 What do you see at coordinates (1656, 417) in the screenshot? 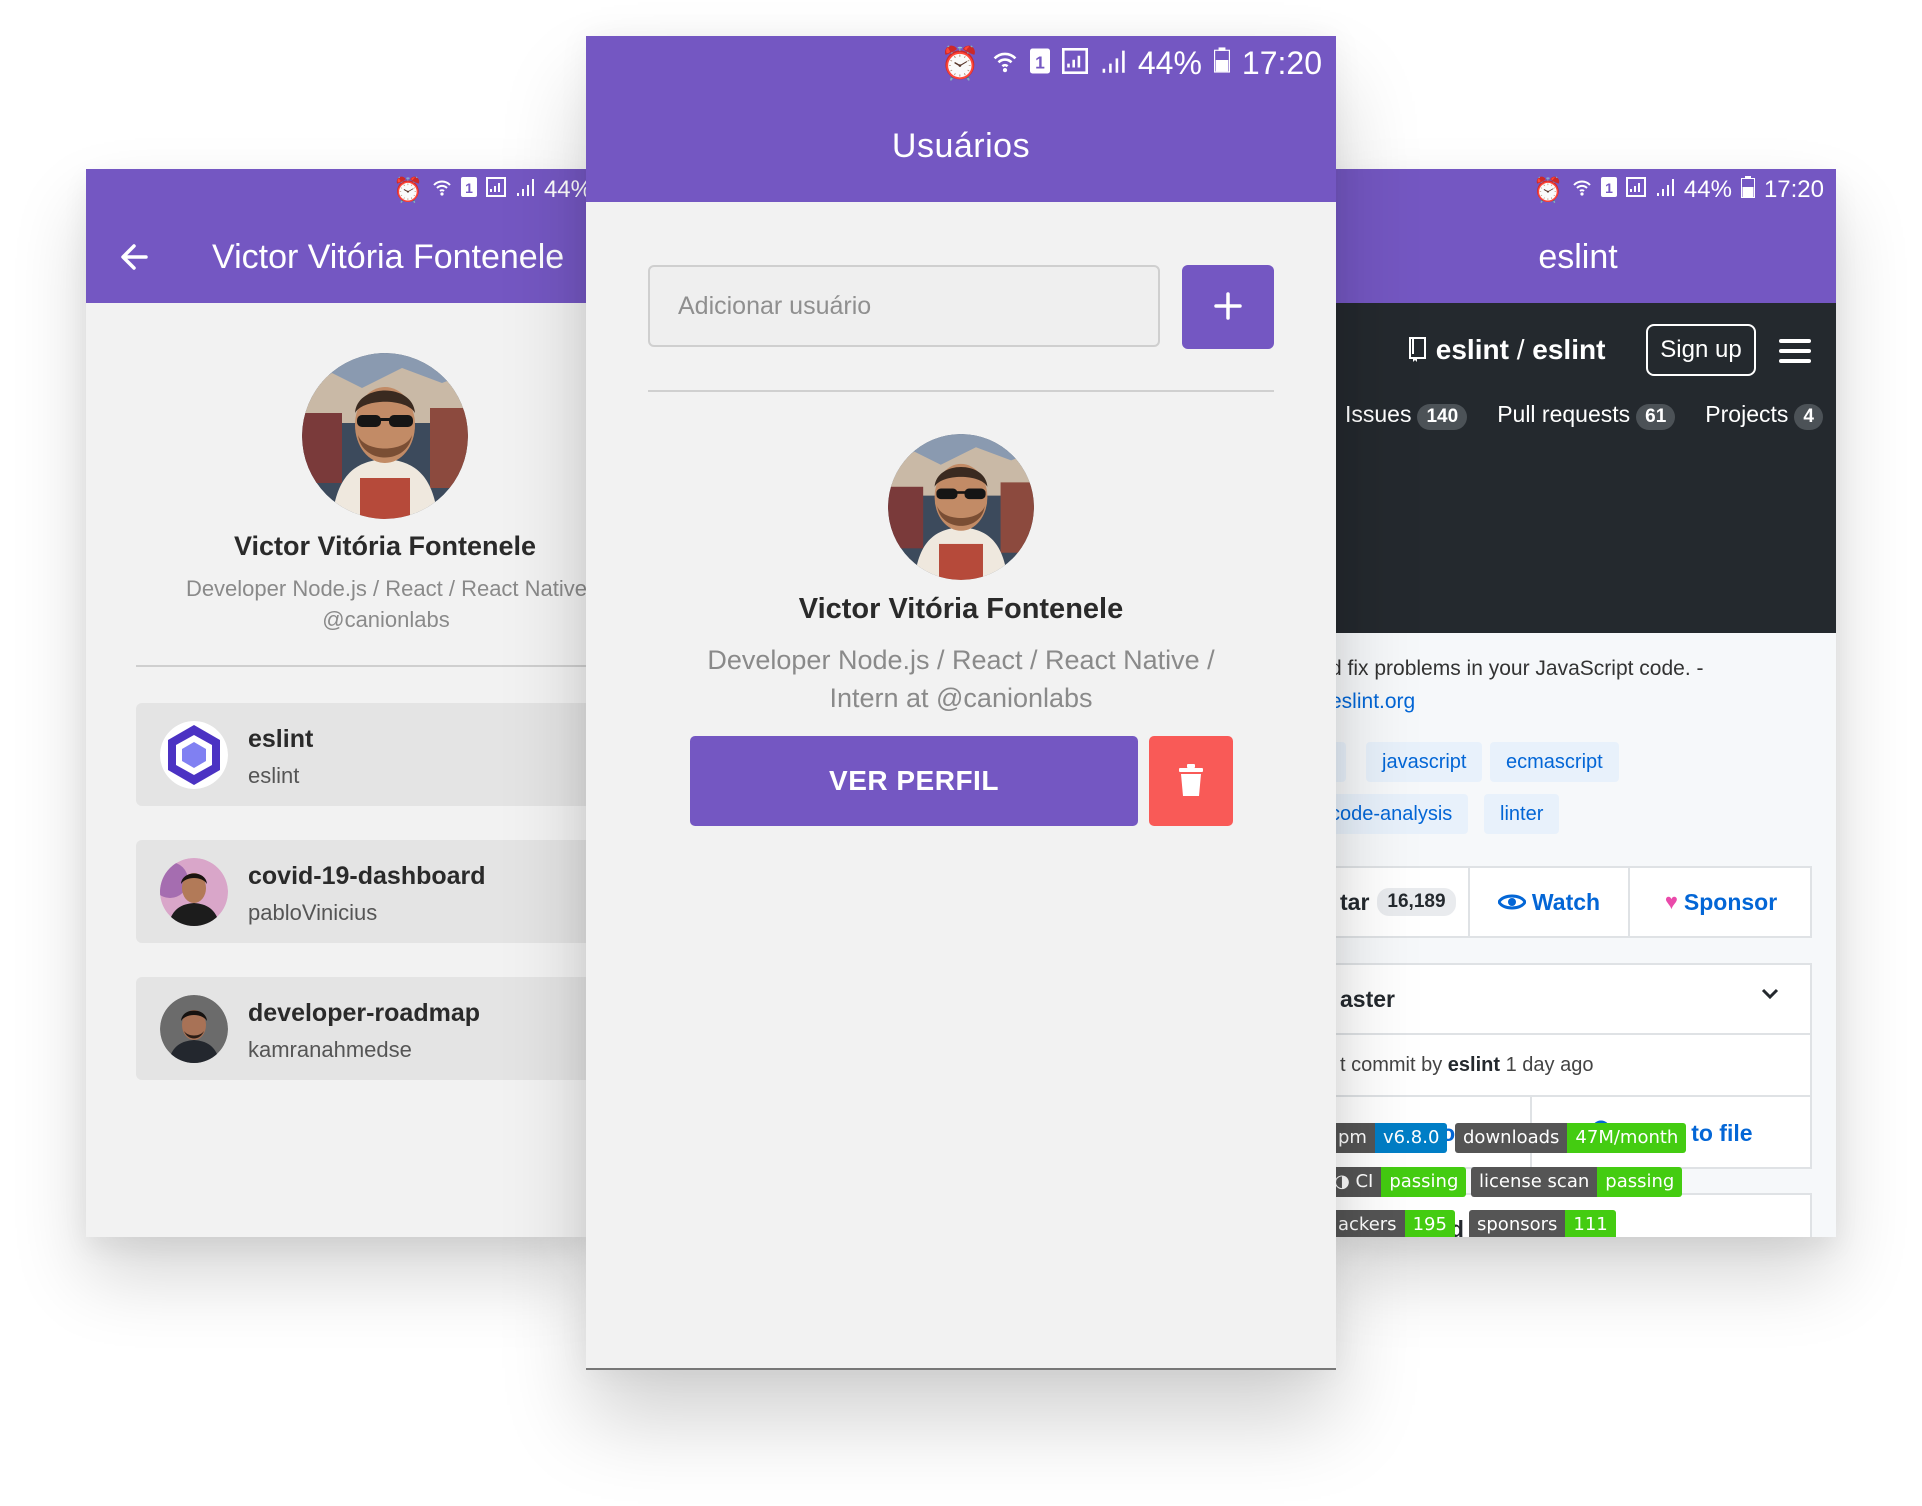
I see `pull-requests-count: 61` at bounding box center [1656, 417].